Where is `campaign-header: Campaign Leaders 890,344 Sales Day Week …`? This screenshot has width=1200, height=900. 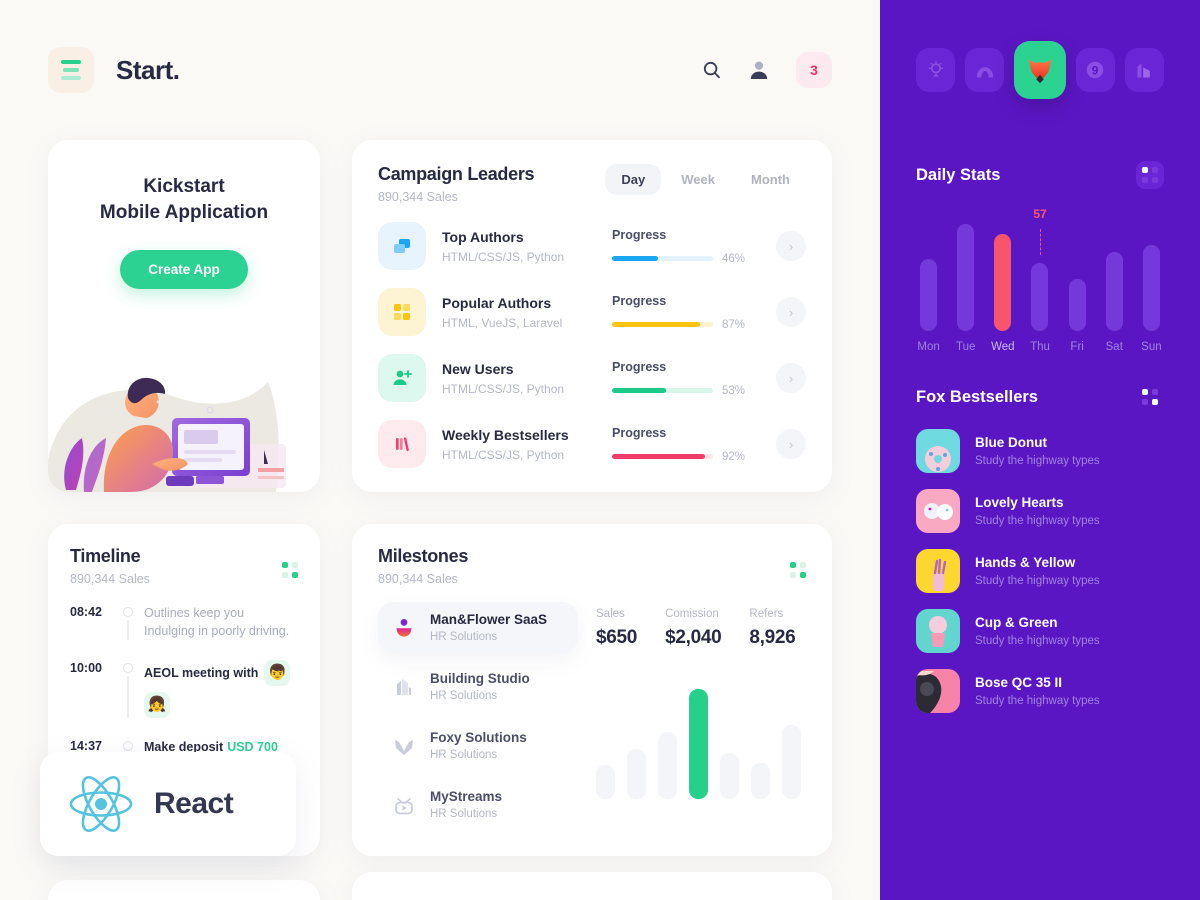
campaign-header: Campaign Leaders 890,344 Sales Day Week … is located at coordinates (592, 184).